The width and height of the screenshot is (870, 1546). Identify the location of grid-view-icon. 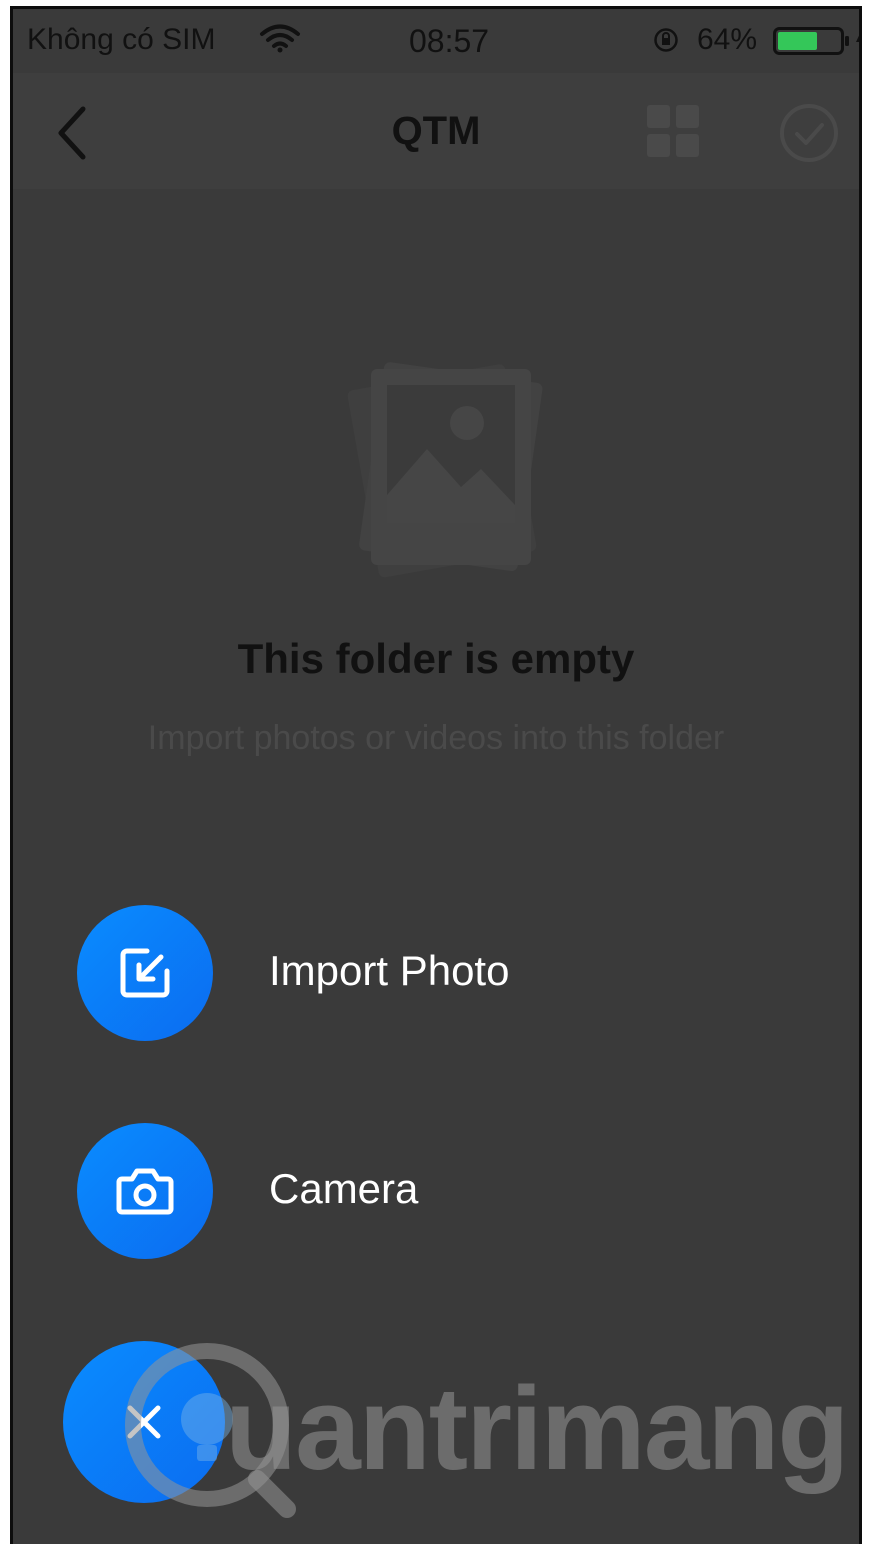
(673, 131).